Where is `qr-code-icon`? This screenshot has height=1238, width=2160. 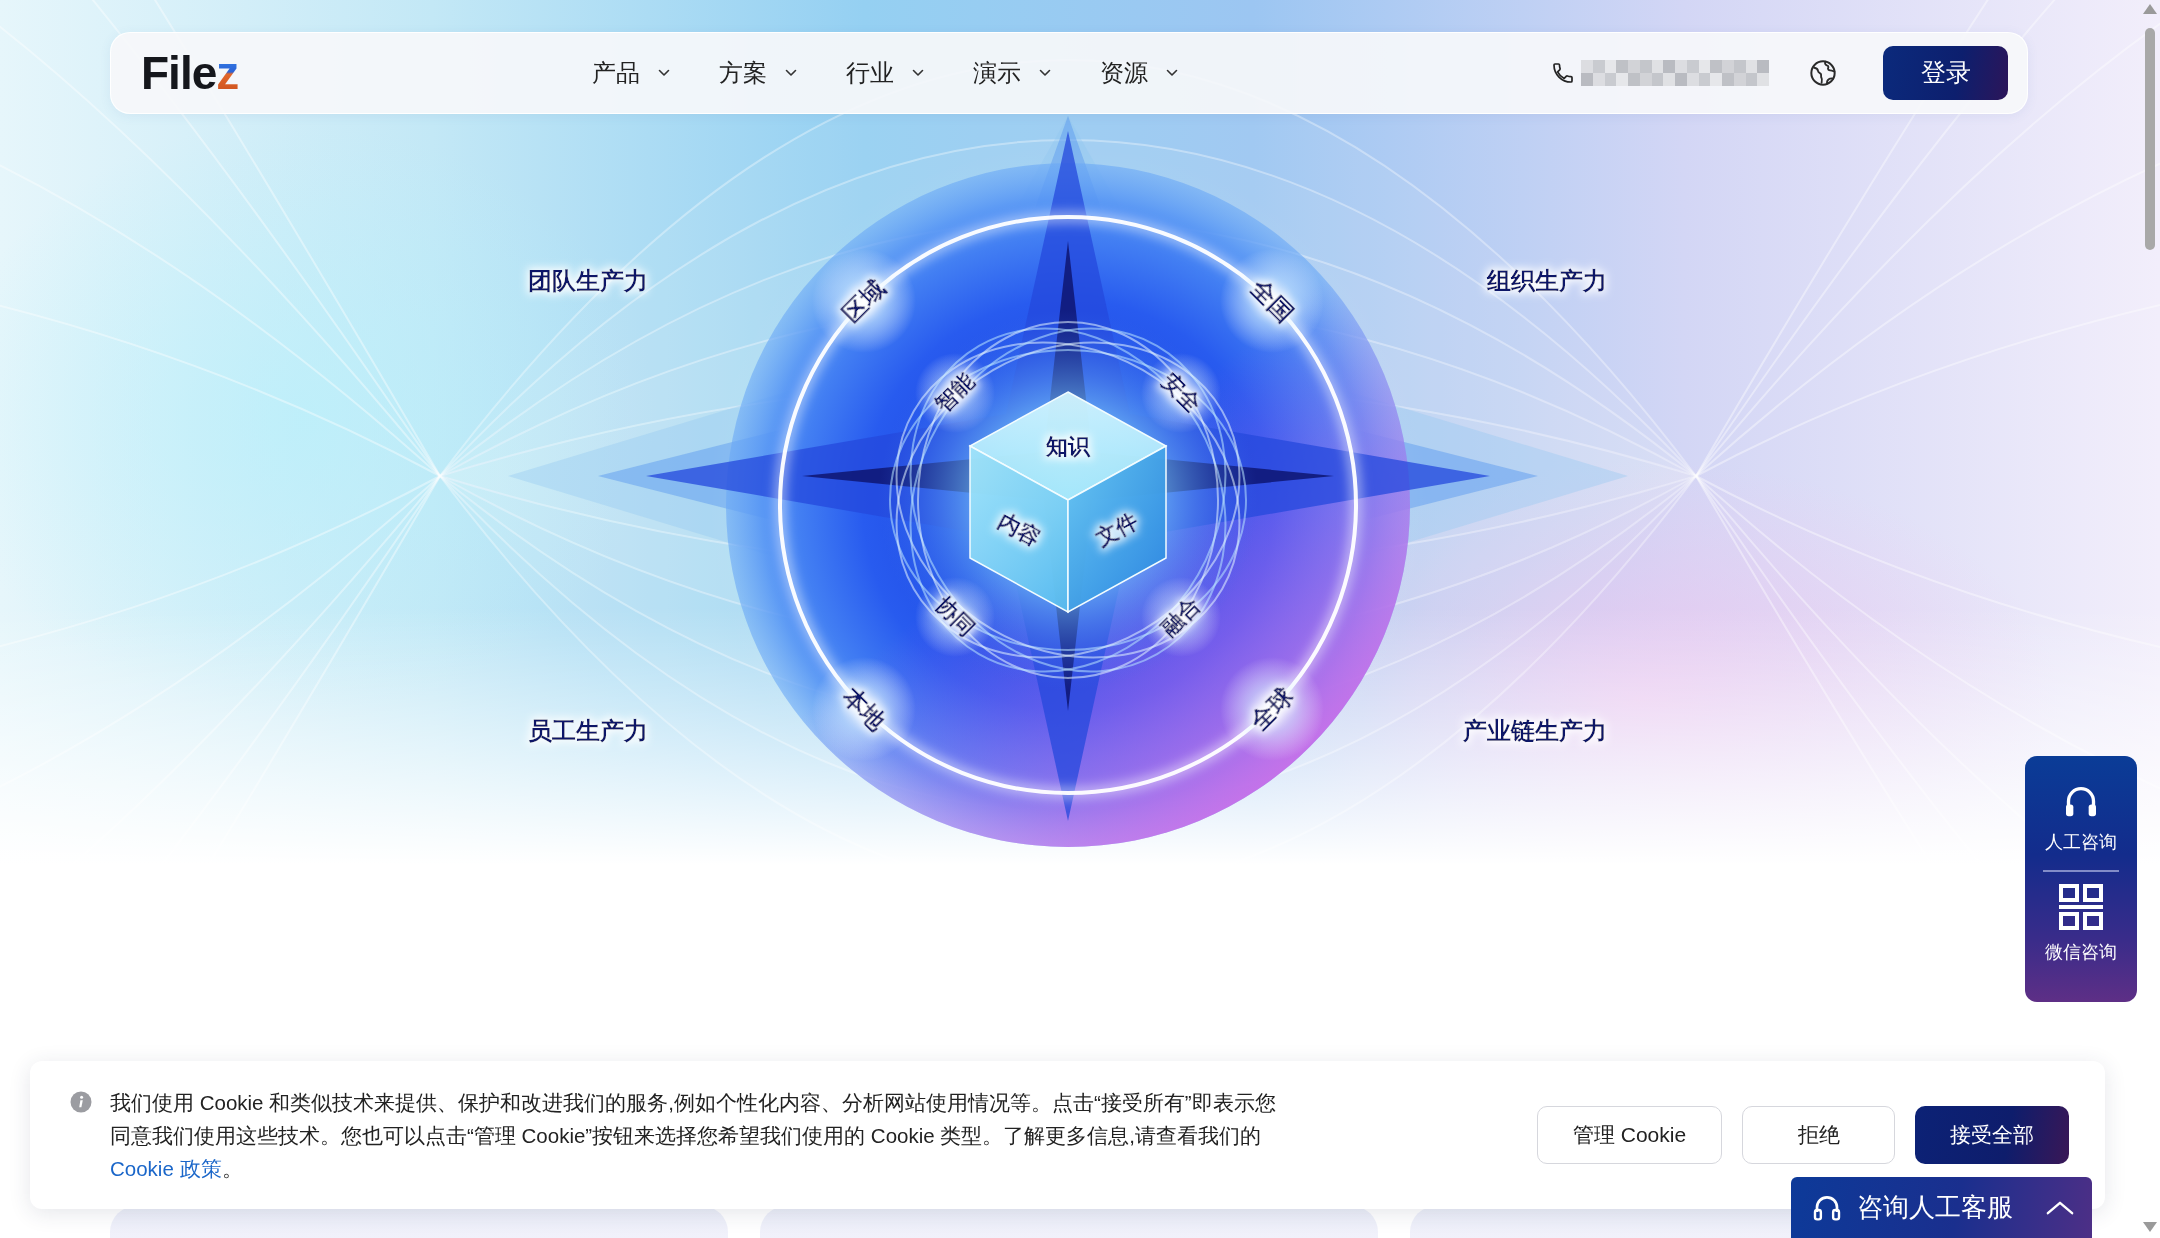 qr-code-icon is located at coordinates (2081, 907).